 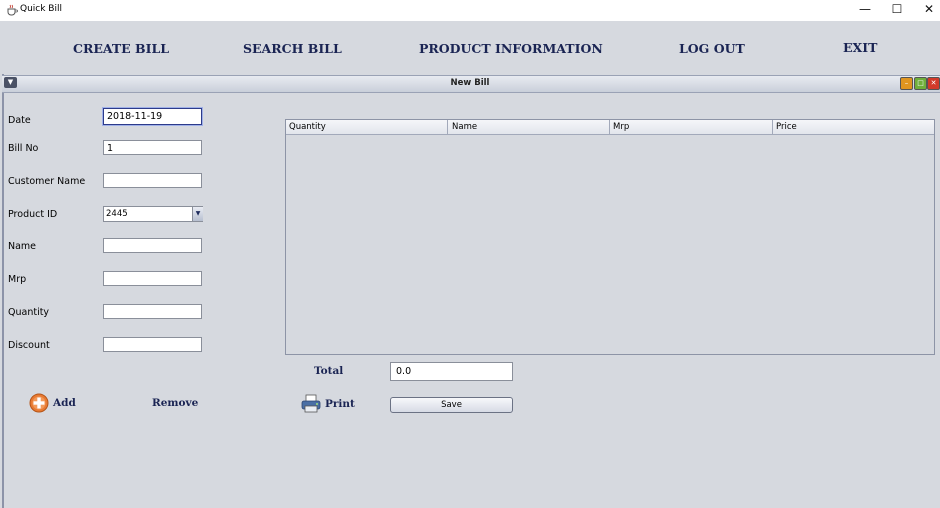 What do you see at coordinates (175, 403) in the screenshot?
I see `remove-button: Remove` at bounding box center [175, 403].